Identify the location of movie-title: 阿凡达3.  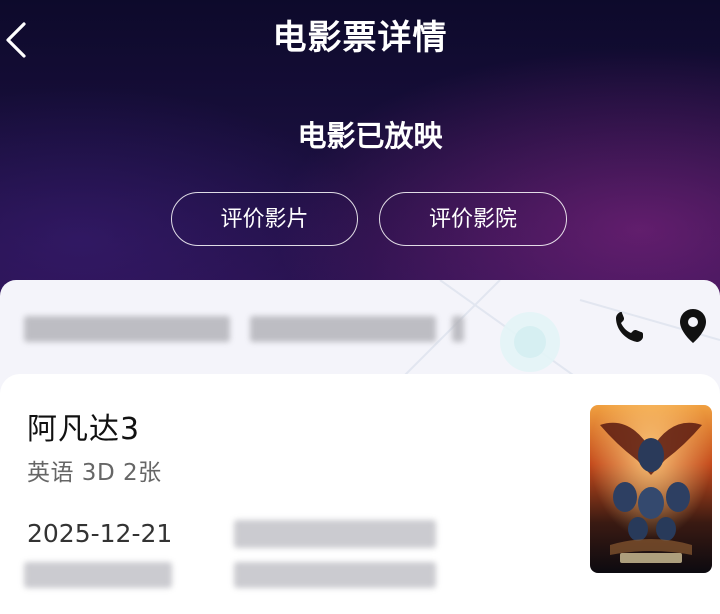
(84, 429).